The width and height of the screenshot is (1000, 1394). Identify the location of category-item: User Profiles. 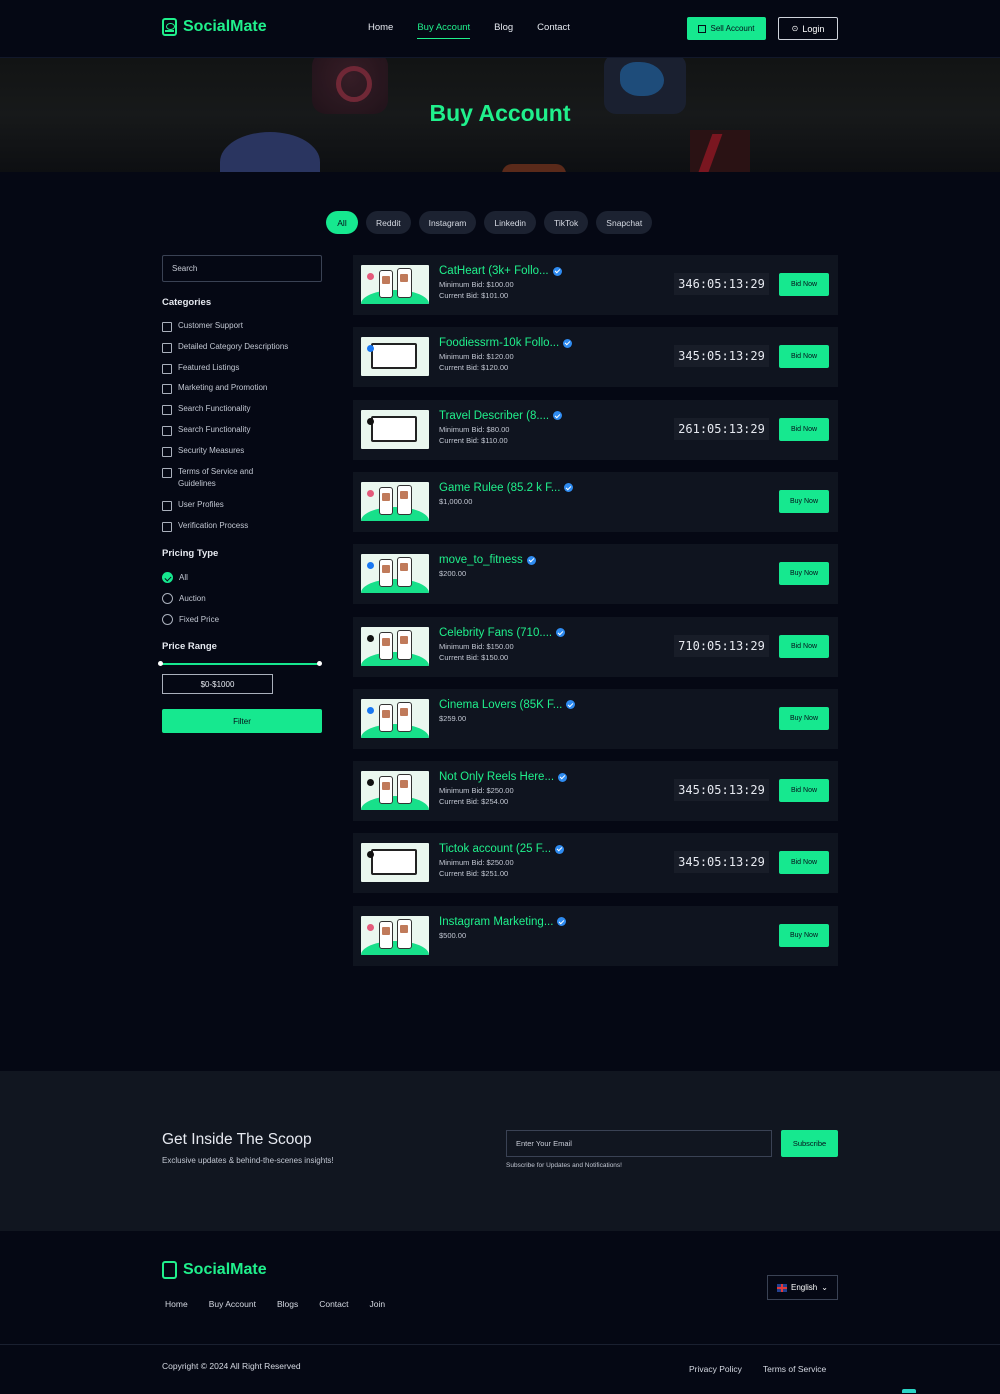
(242, 505).